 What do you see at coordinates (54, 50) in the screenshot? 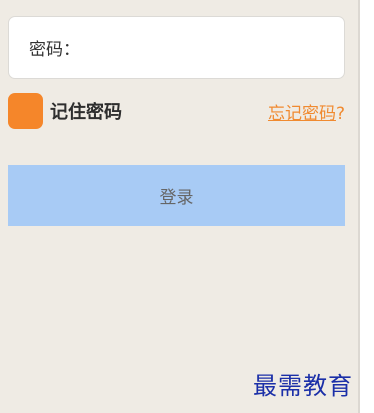
I see `password-label: 密码：` at bounding box center [54, 50].